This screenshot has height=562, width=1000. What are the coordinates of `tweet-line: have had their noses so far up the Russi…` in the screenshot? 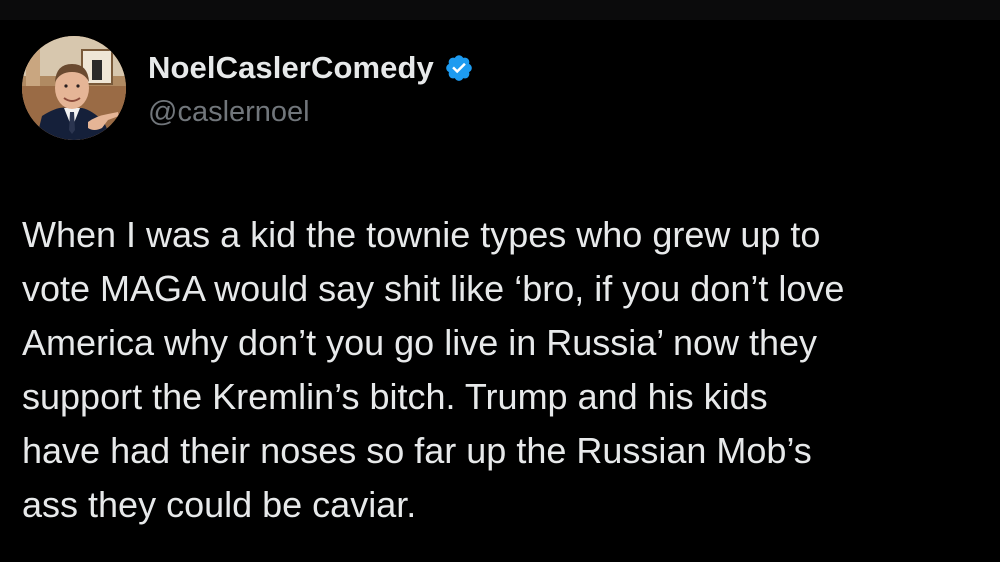 It's located at (417, 450).